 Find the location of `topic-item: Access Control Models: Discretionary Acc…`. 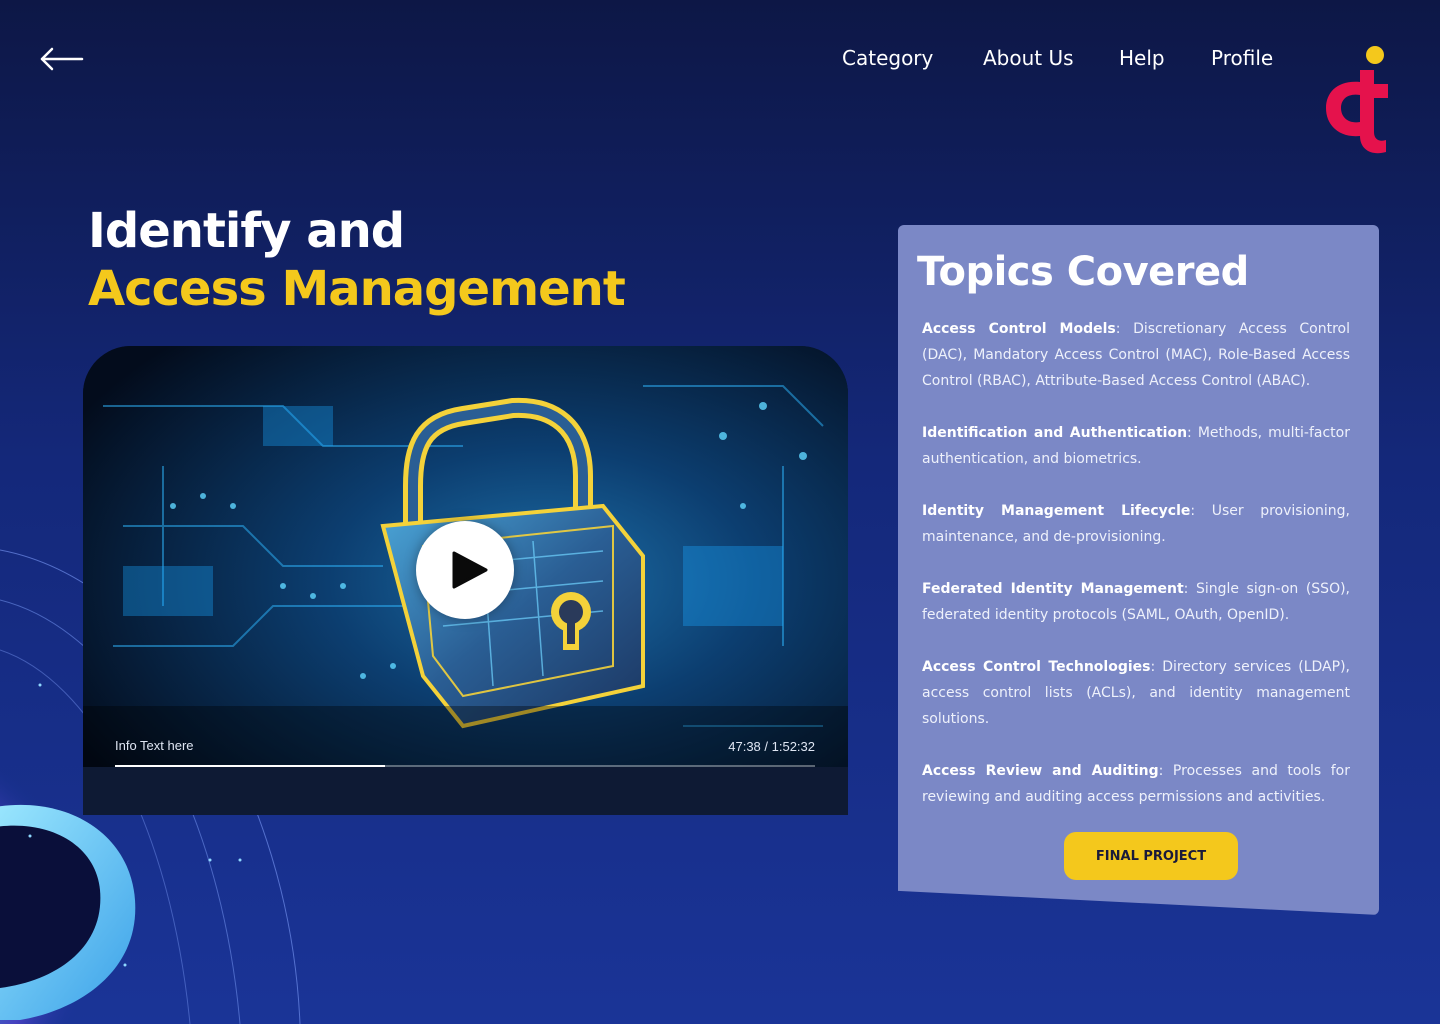

topic-item: Access Control Models: Discretionary Acc… is located at coordinates (1136, 355).